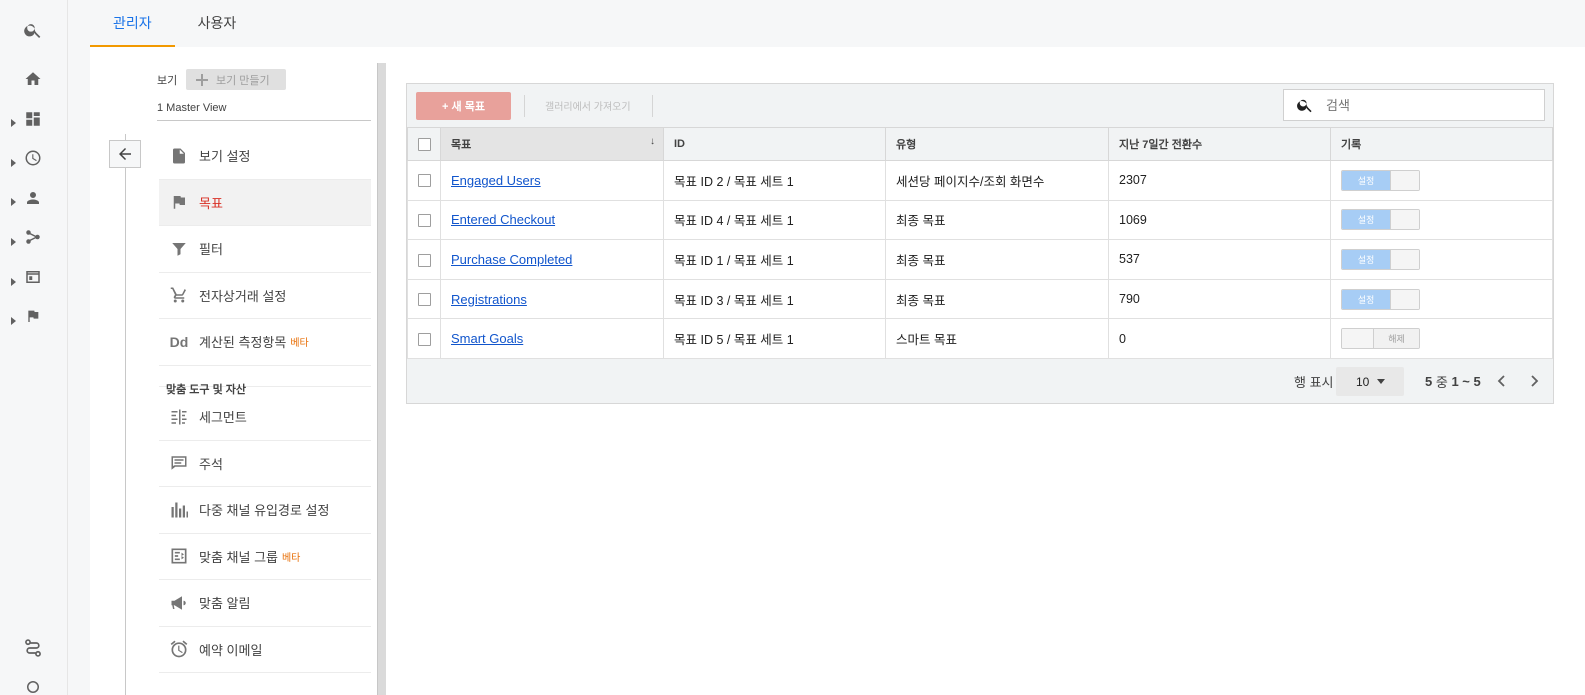  What do you see at coordinates (265, 603) in the screenshot?
I see `menu-item-custom-alerts: 맞춤 알림` at bounding box center [265, 603].